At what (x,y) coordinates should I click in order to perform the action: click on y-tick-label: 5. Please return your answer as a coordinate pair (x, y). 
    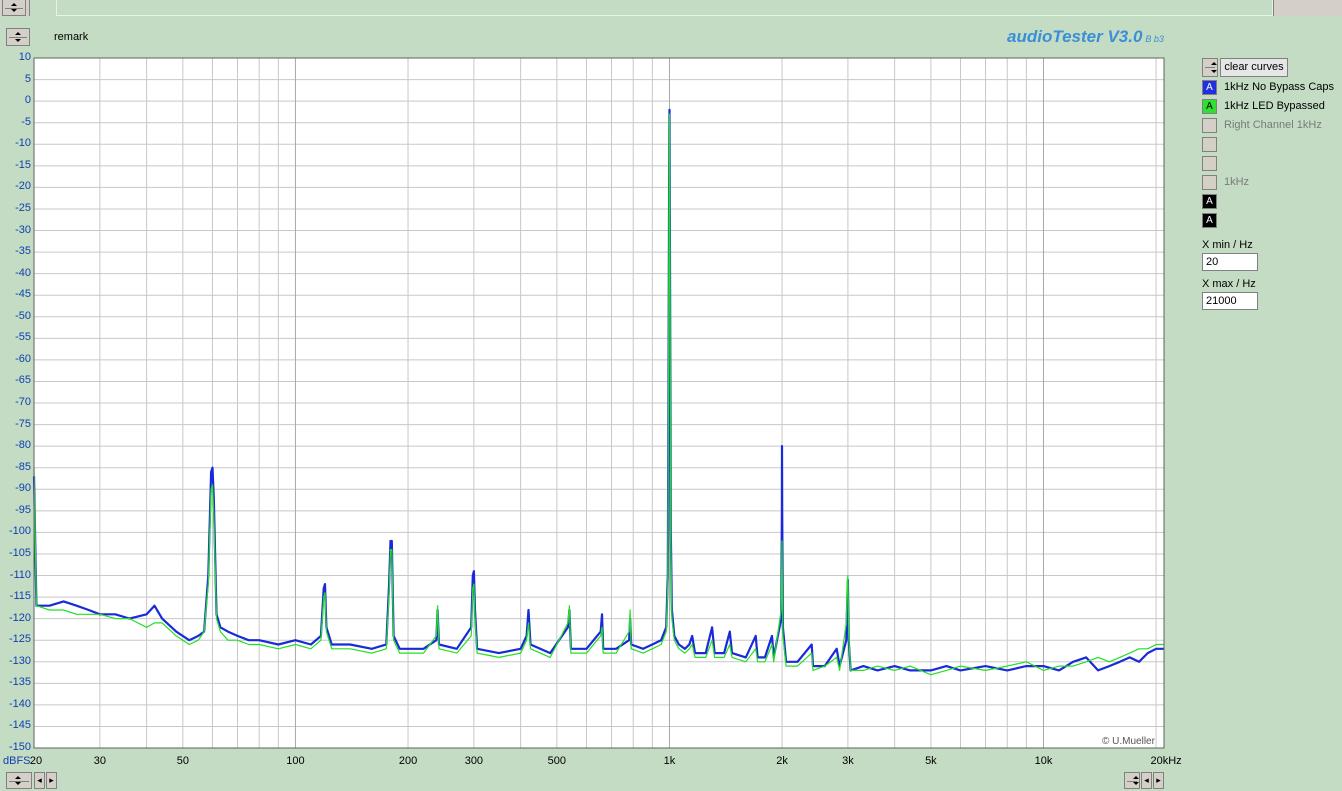
    Looking at the image, I should click on (27, 78).